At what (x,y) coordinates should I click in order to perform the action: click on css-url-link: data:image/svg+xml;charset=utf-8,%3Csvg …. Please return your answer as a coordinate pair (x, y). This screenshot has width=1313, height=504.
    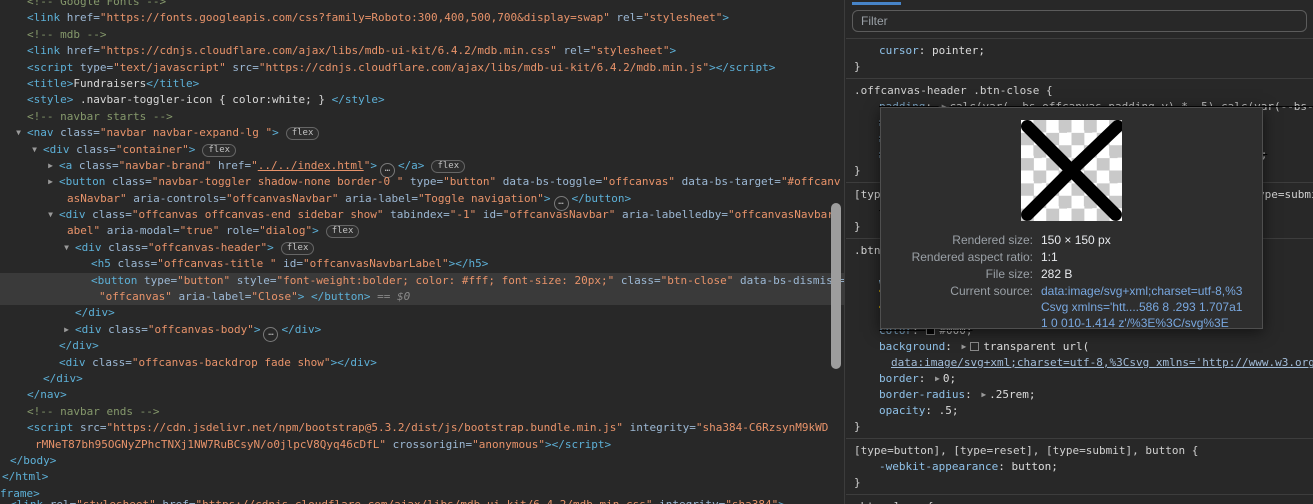
    Looking at the image, I should click on (1102, 362).